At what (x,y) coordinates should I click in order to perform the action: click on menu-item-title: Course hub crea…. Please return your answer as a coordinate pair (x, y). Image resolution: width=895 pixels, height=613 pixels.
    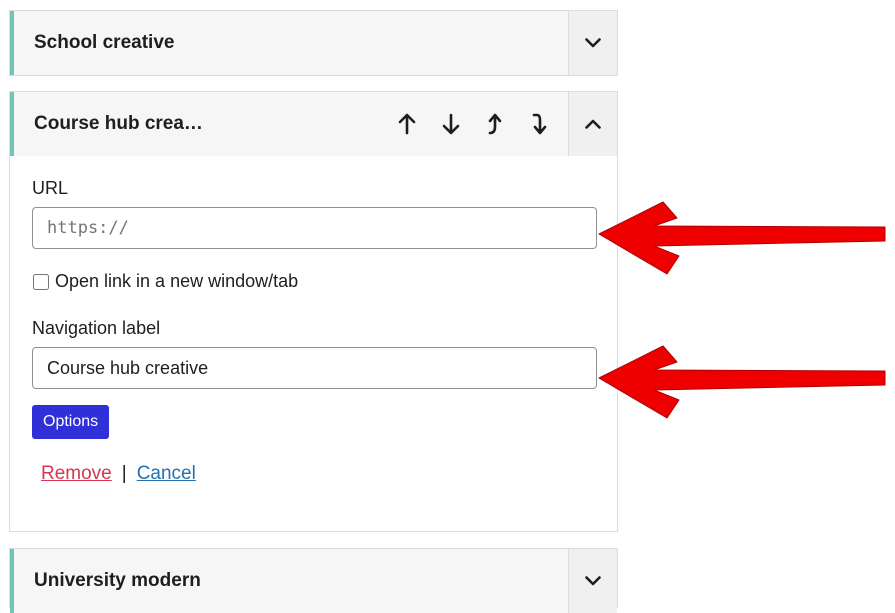
    Looking at the image, I should click on (118, 123).